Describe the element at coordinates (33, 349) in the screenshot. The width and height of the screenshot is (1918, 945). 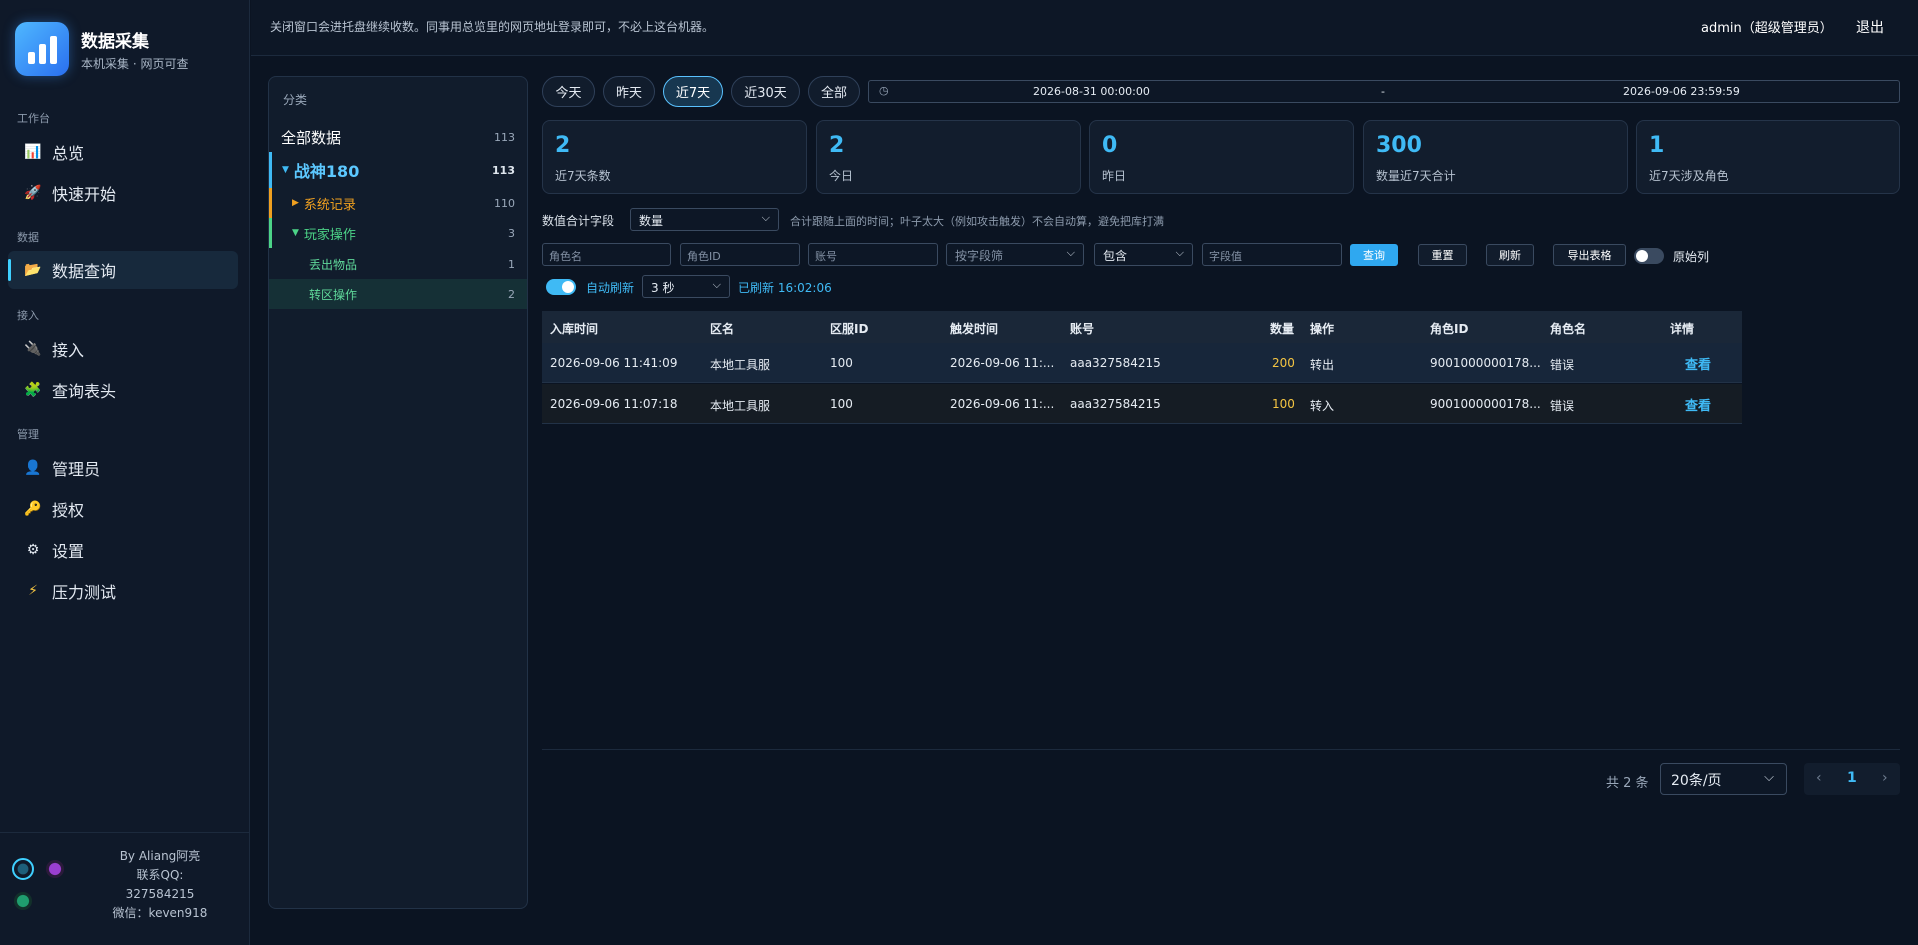
I see `plug-icon: 🔌` at that location.